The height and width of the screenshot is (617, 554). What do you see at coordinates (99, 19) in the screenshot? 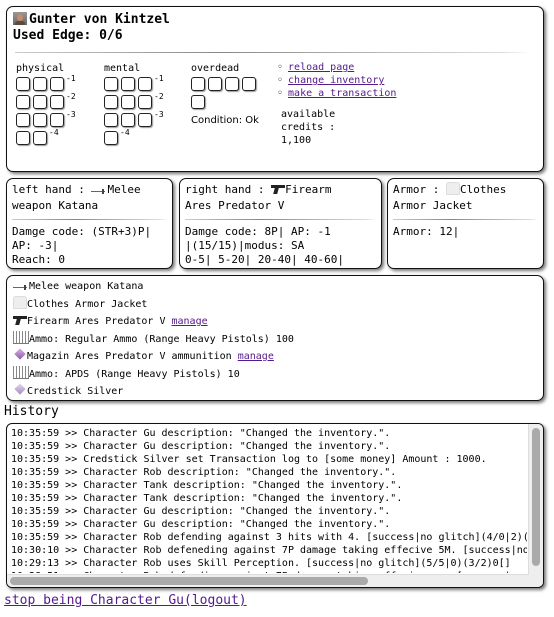
I see `character-name: Gunter von Kintzel` at bounding box center [99, 19].